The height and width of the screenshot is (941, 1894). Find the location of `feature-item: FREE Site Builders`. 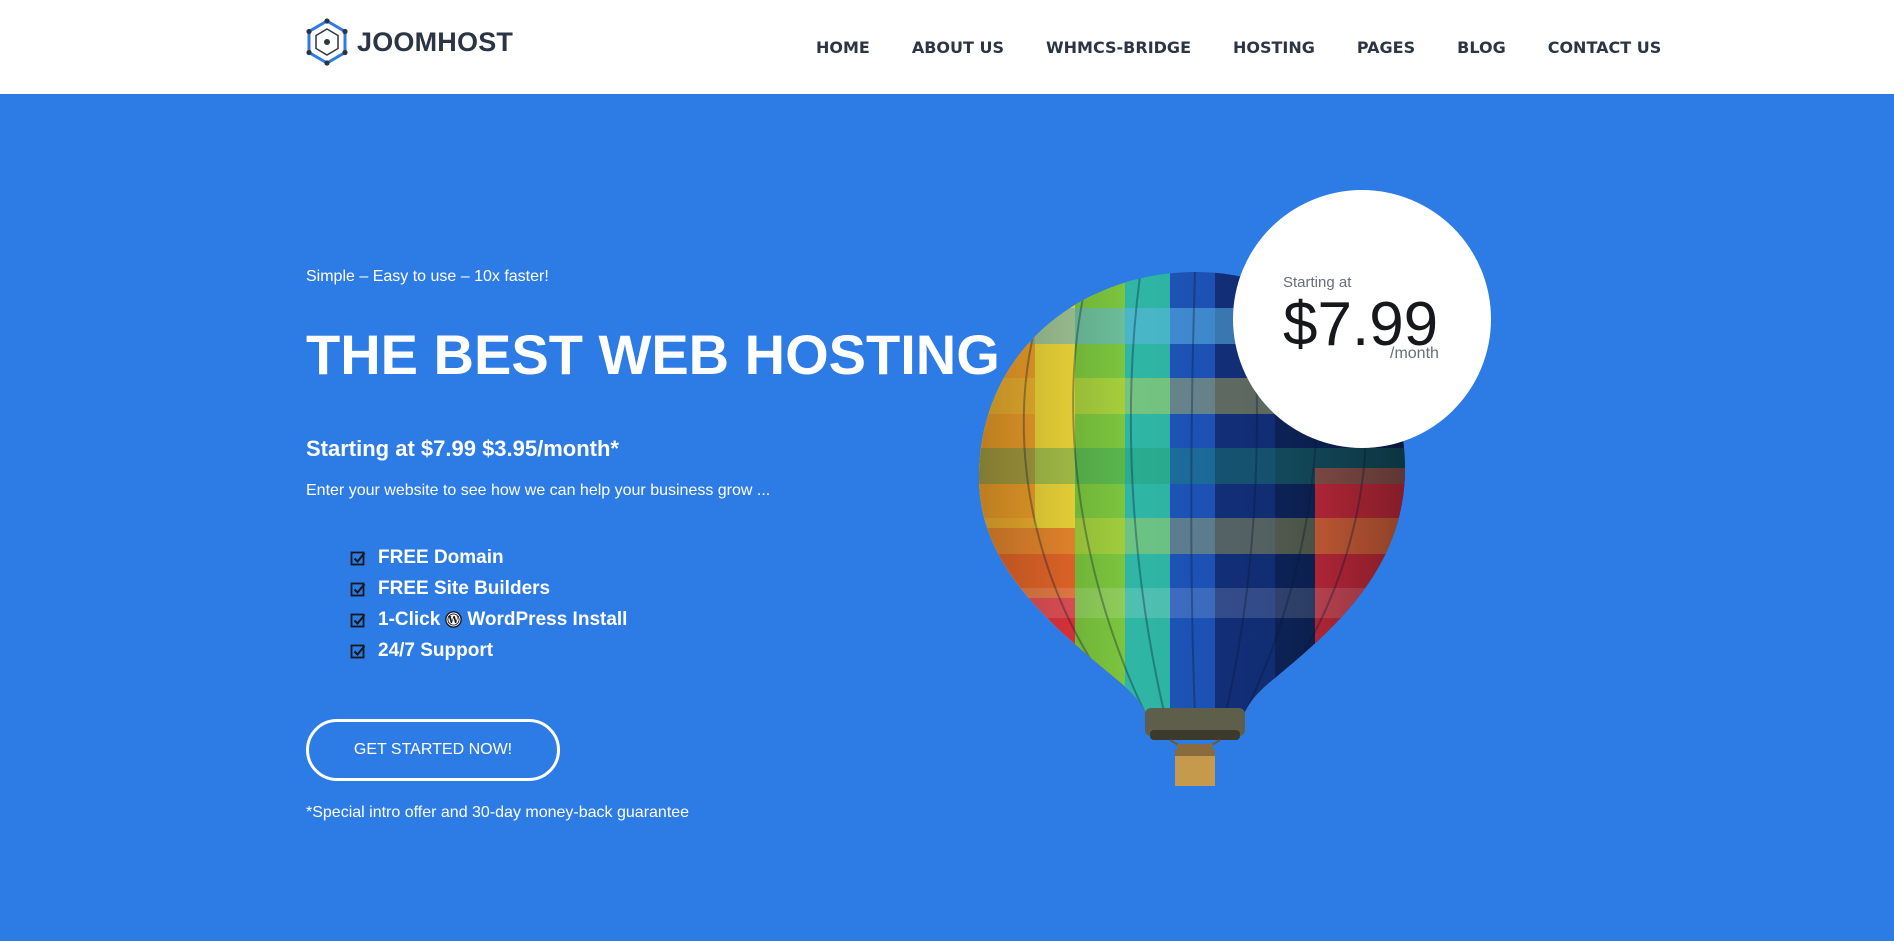

feature-item: FREE Site Builders is located at coordinates (488, 588).